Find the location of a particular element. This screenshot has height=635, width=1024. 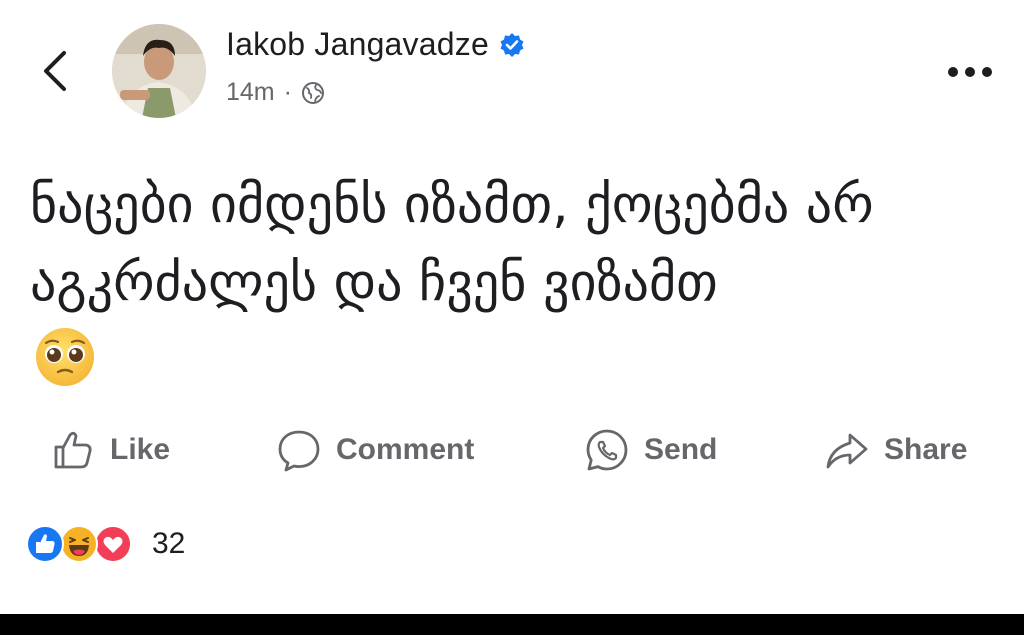

chevron-left-icon is located at coordinates (55, 71).